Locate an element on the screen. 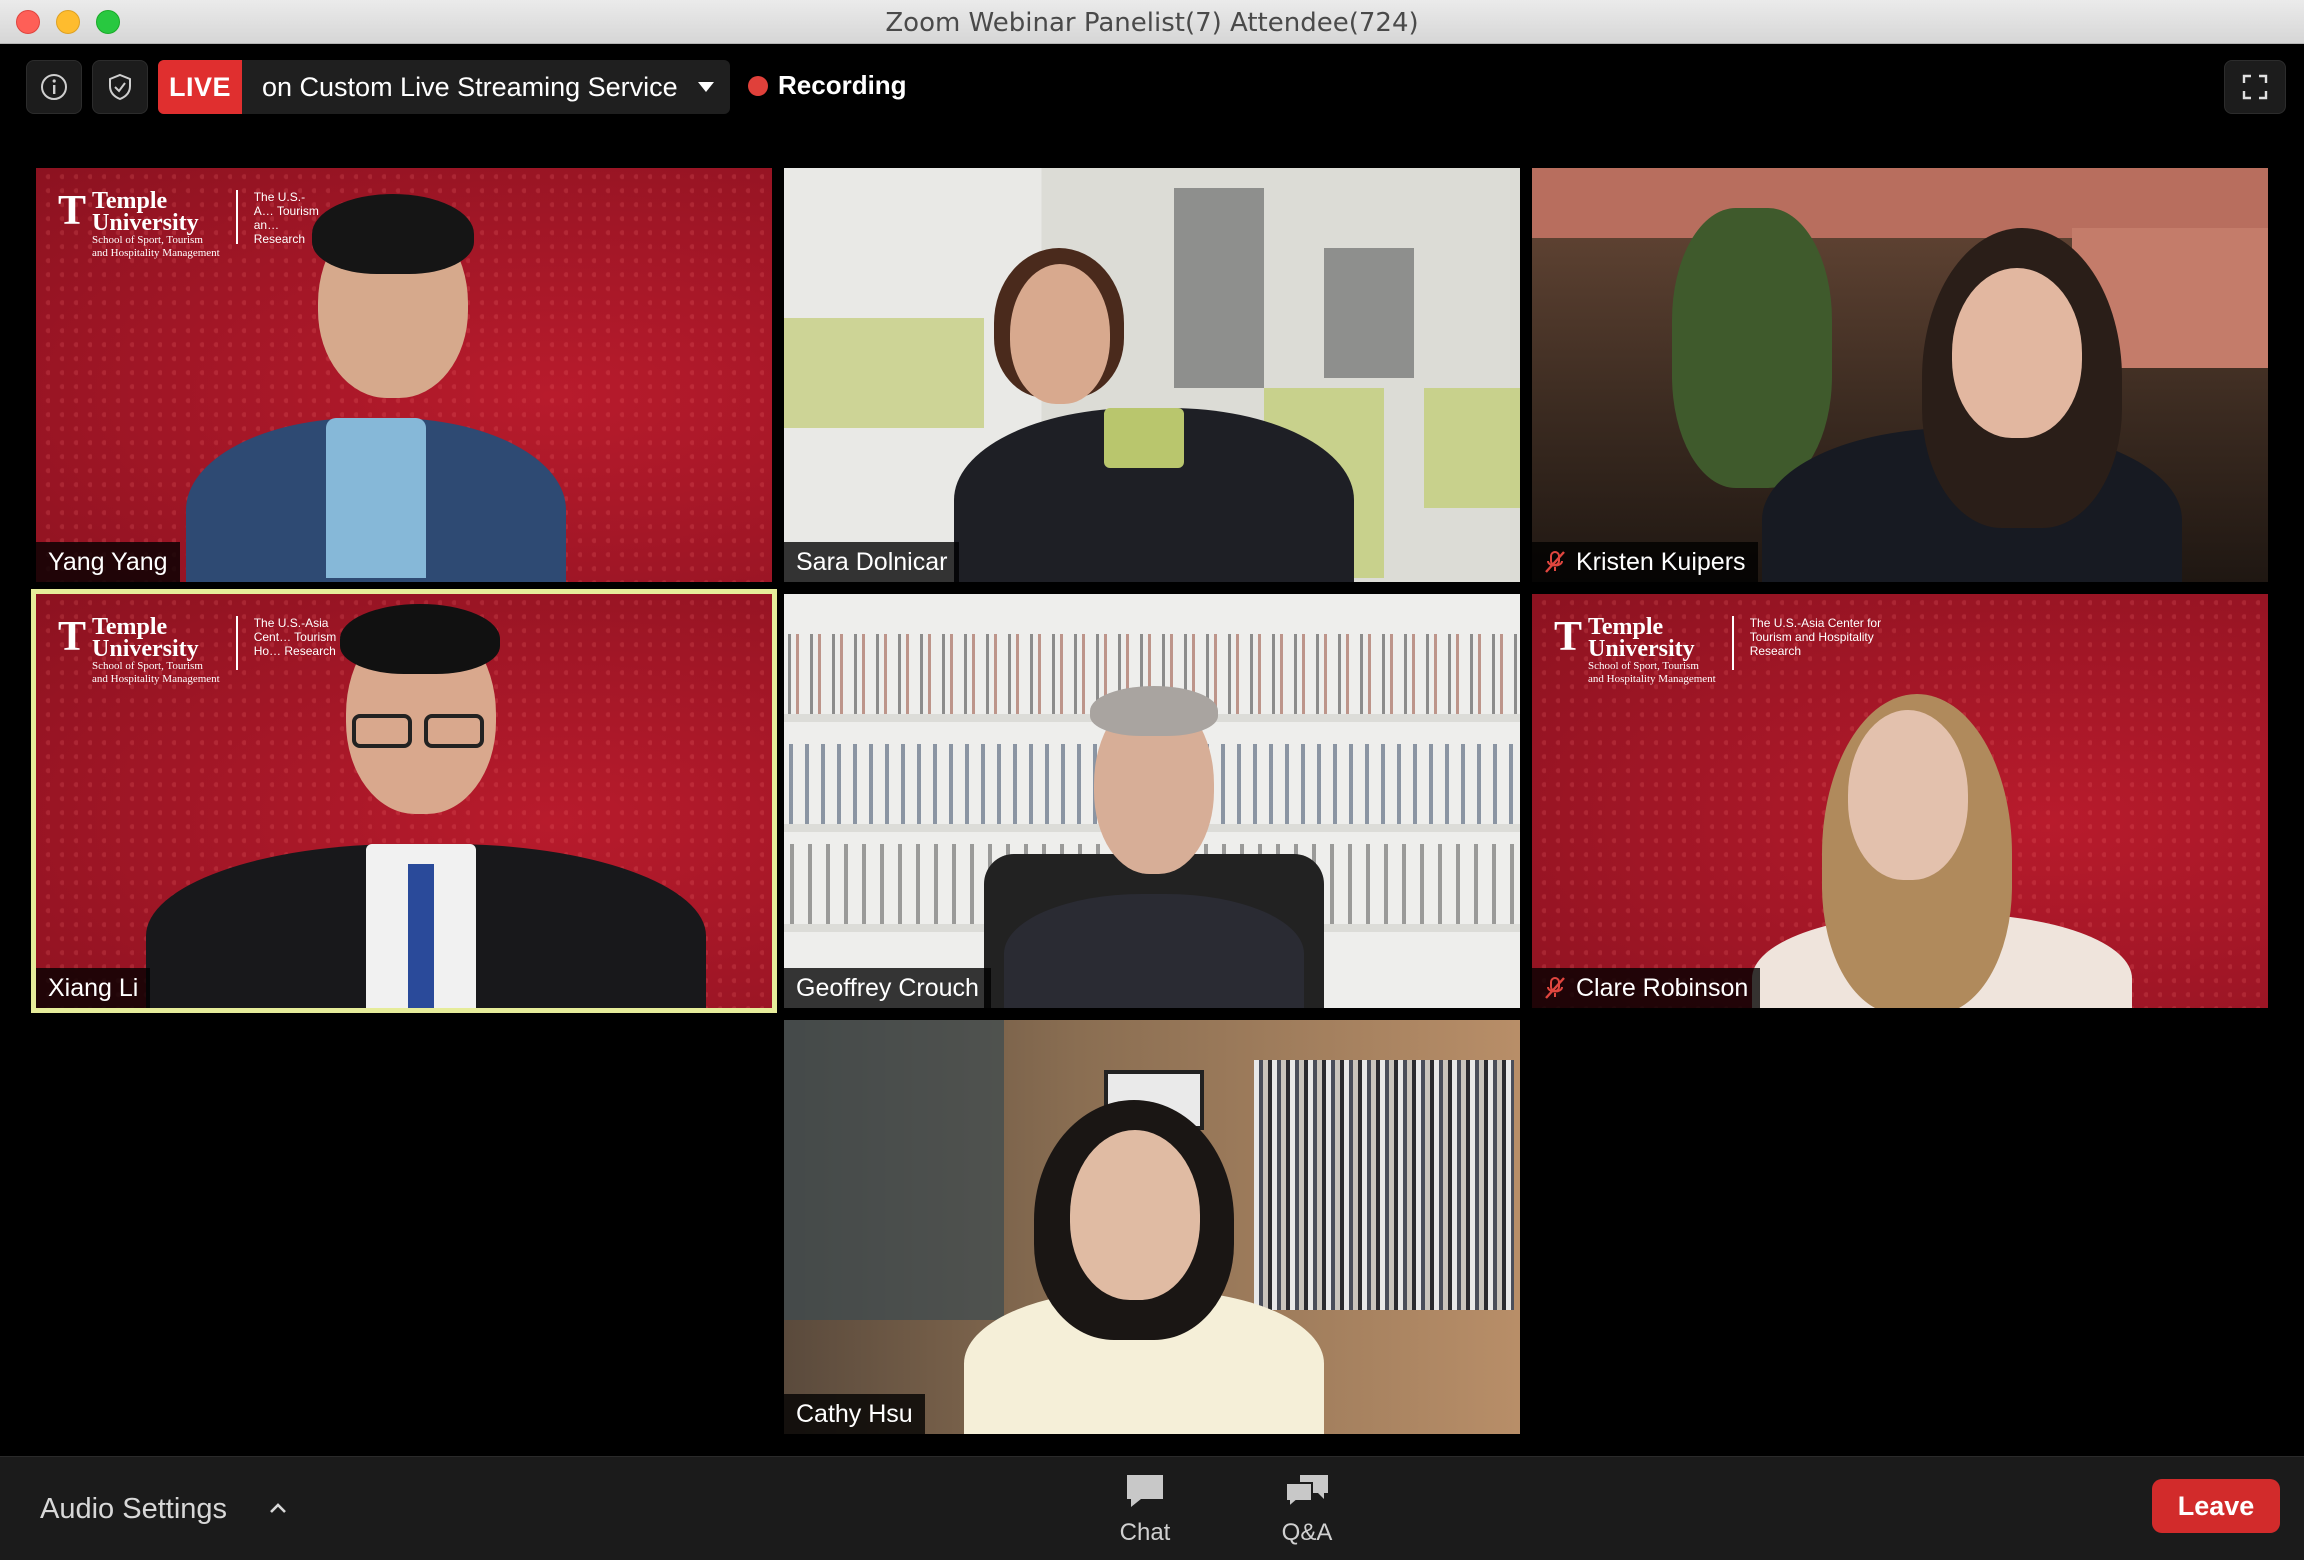  necktie is located at coordinates (421, 936).